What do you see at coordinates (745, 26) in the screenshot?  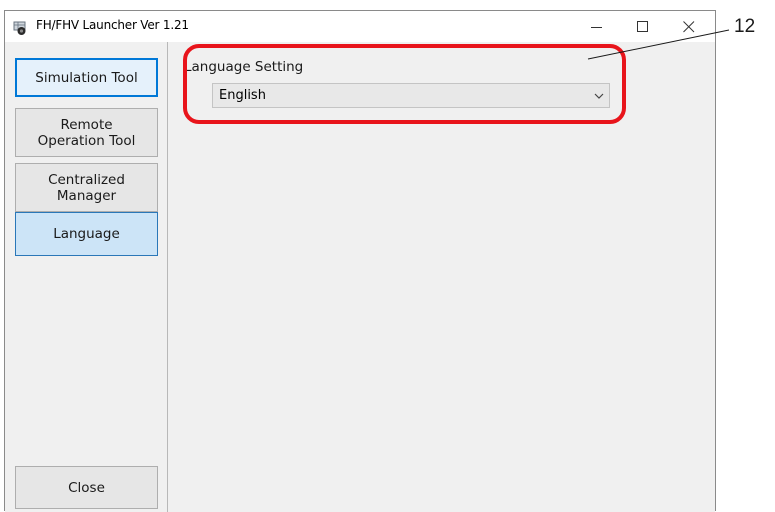 I see `annotation-callout-number: 12` at bounding box center [745, 26].